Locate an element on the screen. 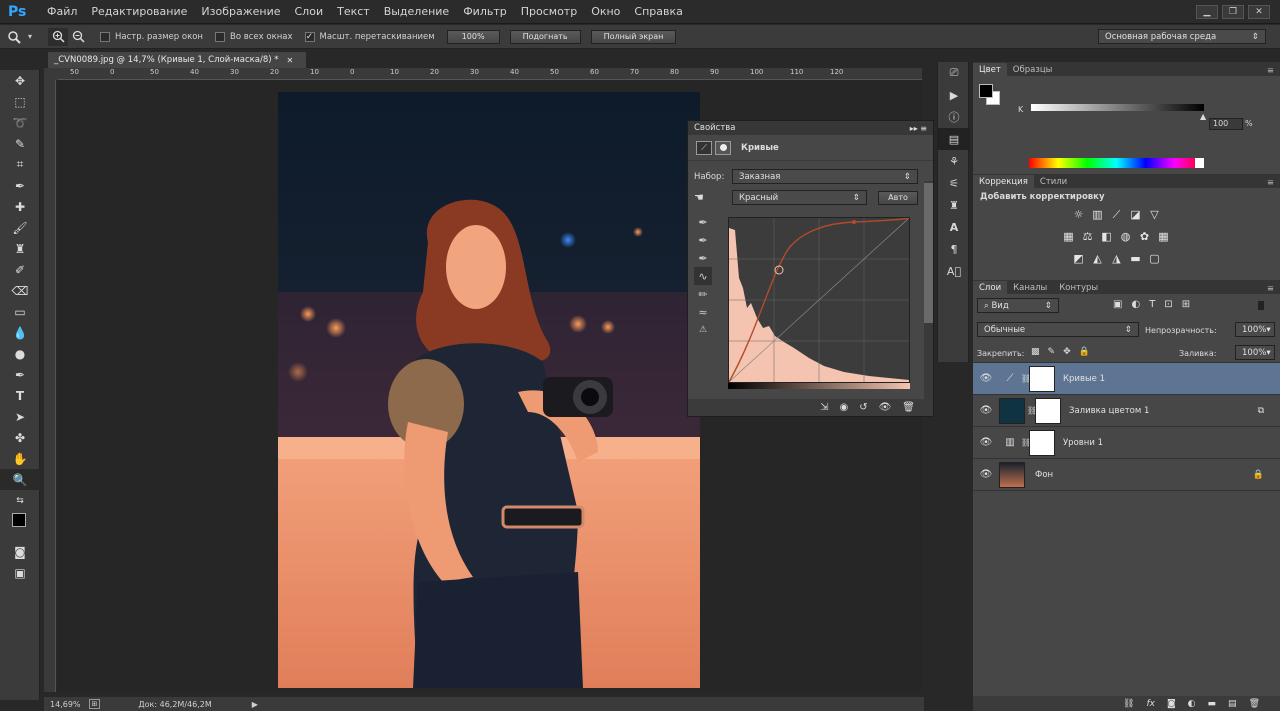  black-point-eyedropper-icon: ✒ is located at coordinates (703, 222).